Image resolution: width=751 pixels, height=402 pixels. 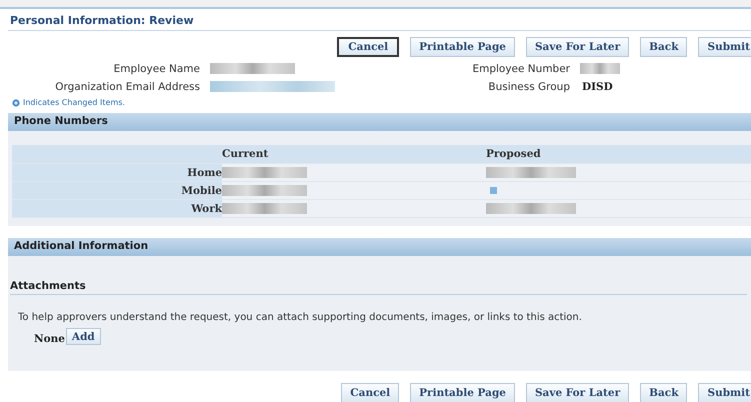 I want to click on help-text: To help approvers understand the request, you can attach supporting documents, images, or links to this action., so click(x=300, y=317).